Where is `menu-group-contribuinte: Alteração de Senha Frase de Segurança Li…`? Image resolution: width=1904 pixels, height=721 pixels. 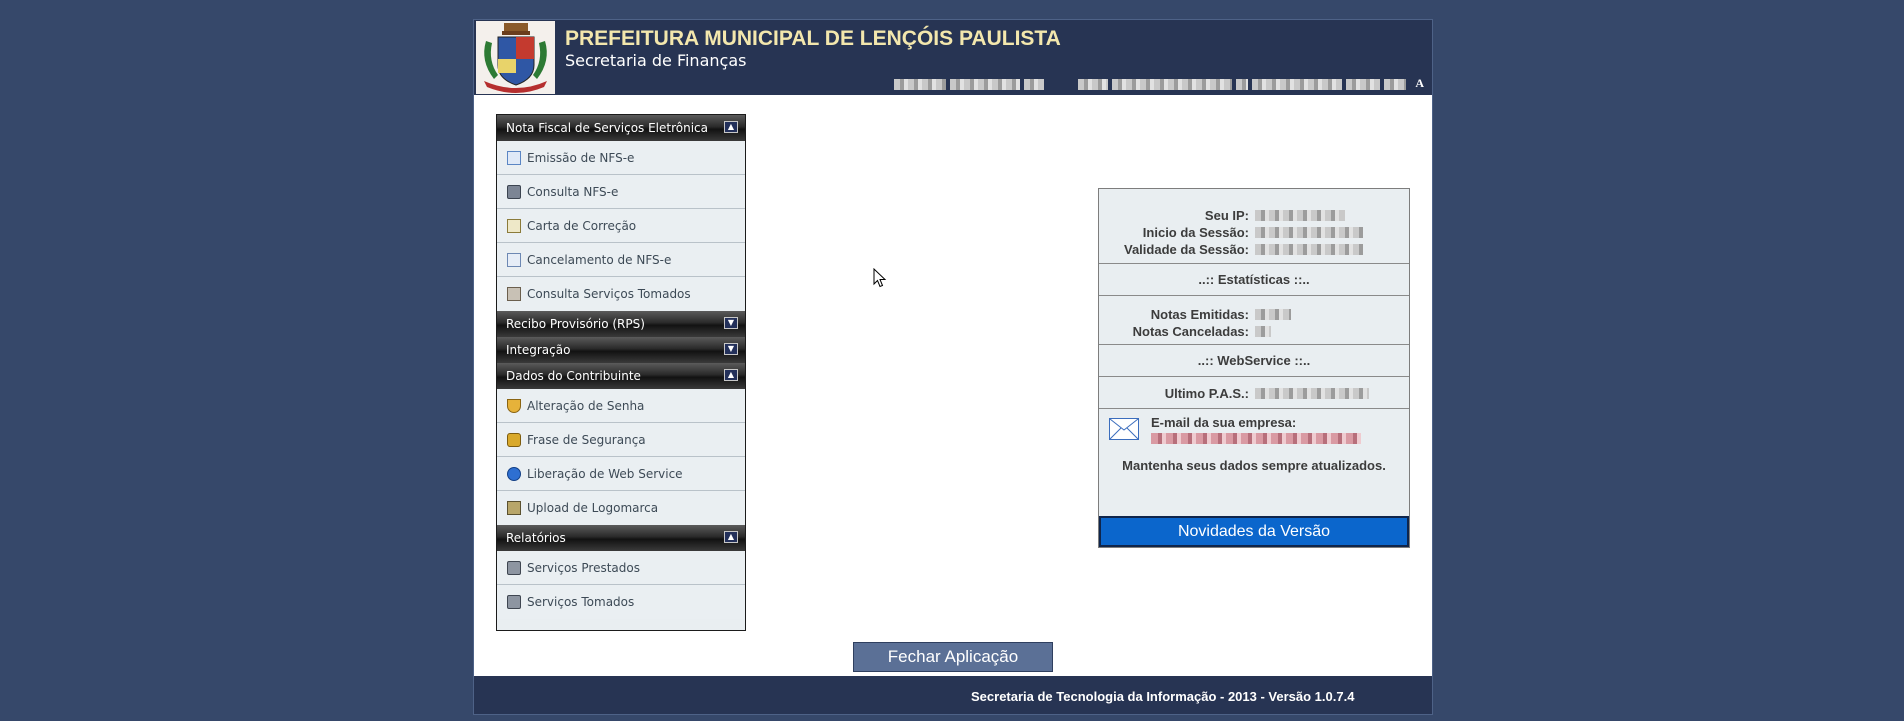
menu-group-contribuinte: Alteração de Senha Frase de Segurança Li… is located at coordinates (621, 457).